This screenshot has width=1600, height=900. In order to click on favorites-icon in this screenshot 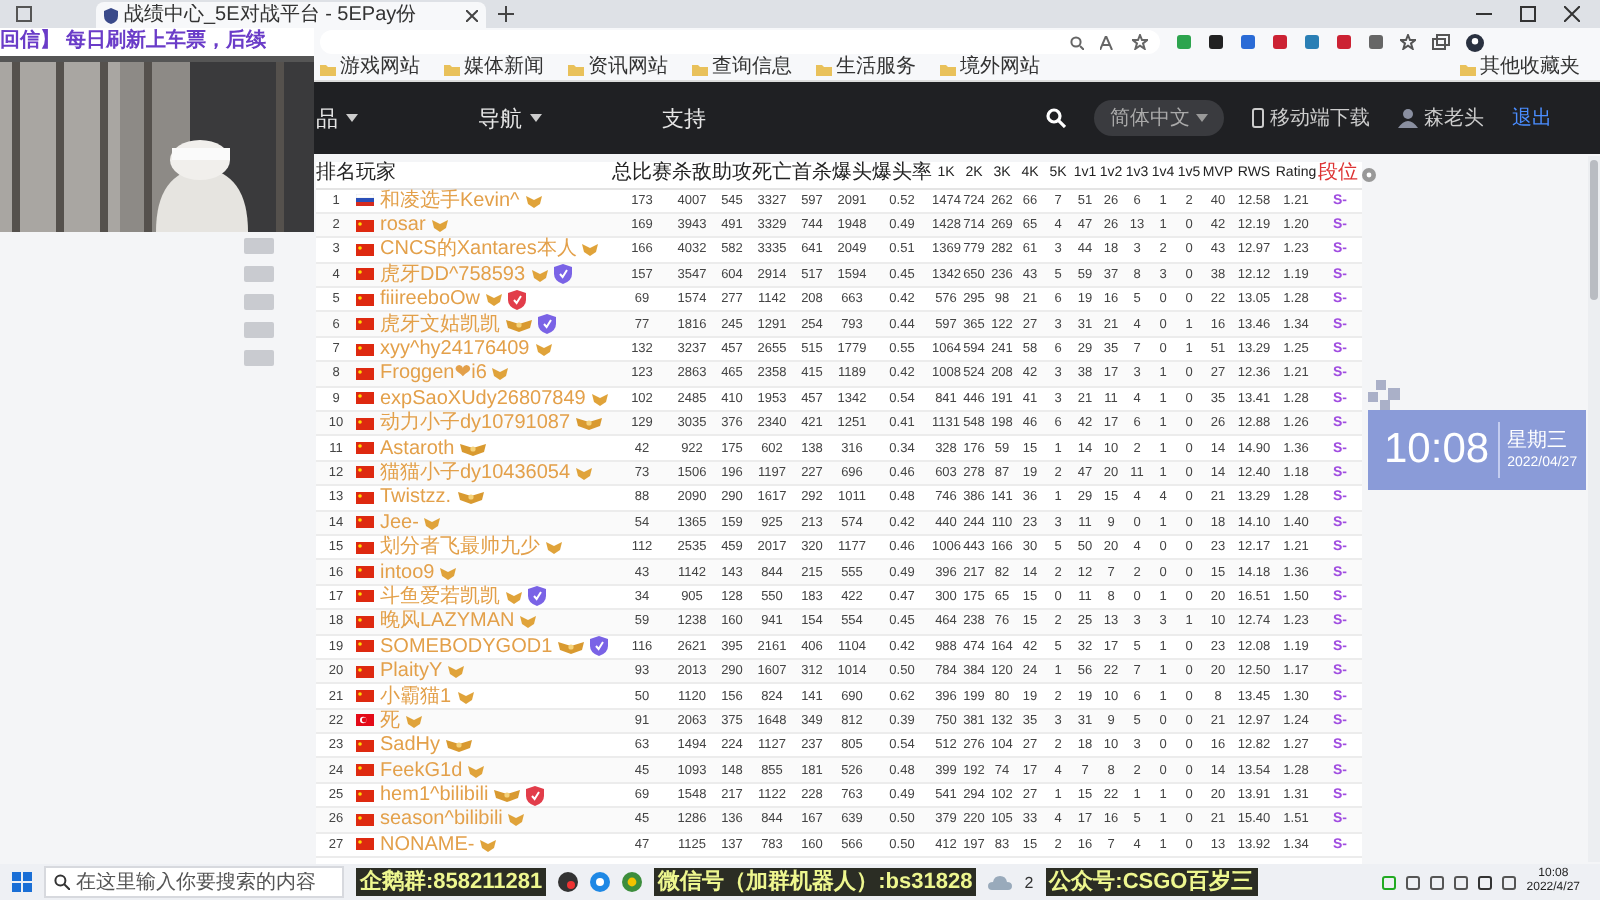, I will do `click(1408, 42)`.